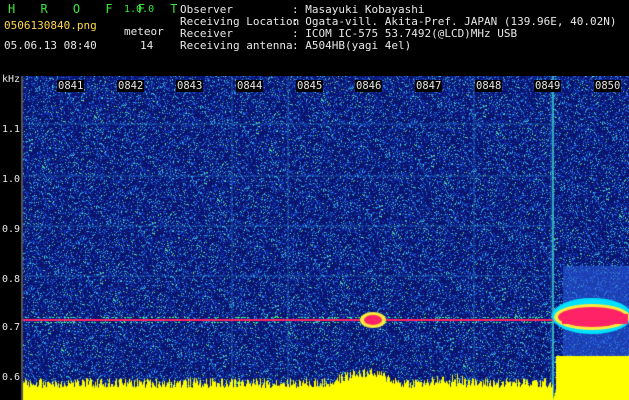 The width and height of the screenshot is (629, 400). What do you see at coordinates (11, 279) in the screenshot?
I see `y-tick-label: 0.8` at bounding box center [11, 279].